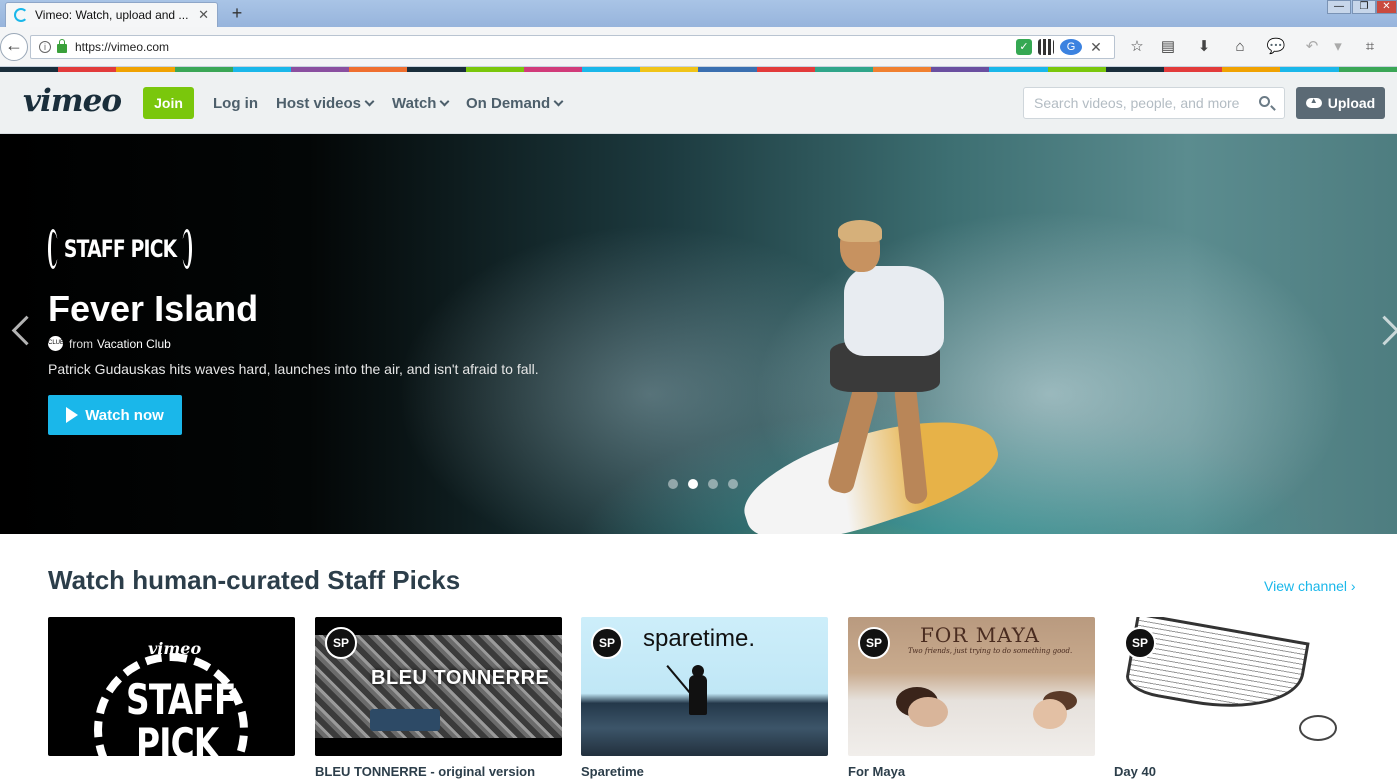 The width and height of the screenshot is (1397, 779). What do you see at coordinates (56, 343) in the screenshot?
I see `creator-avatar: CLUB` at bounding box center [56, 343].